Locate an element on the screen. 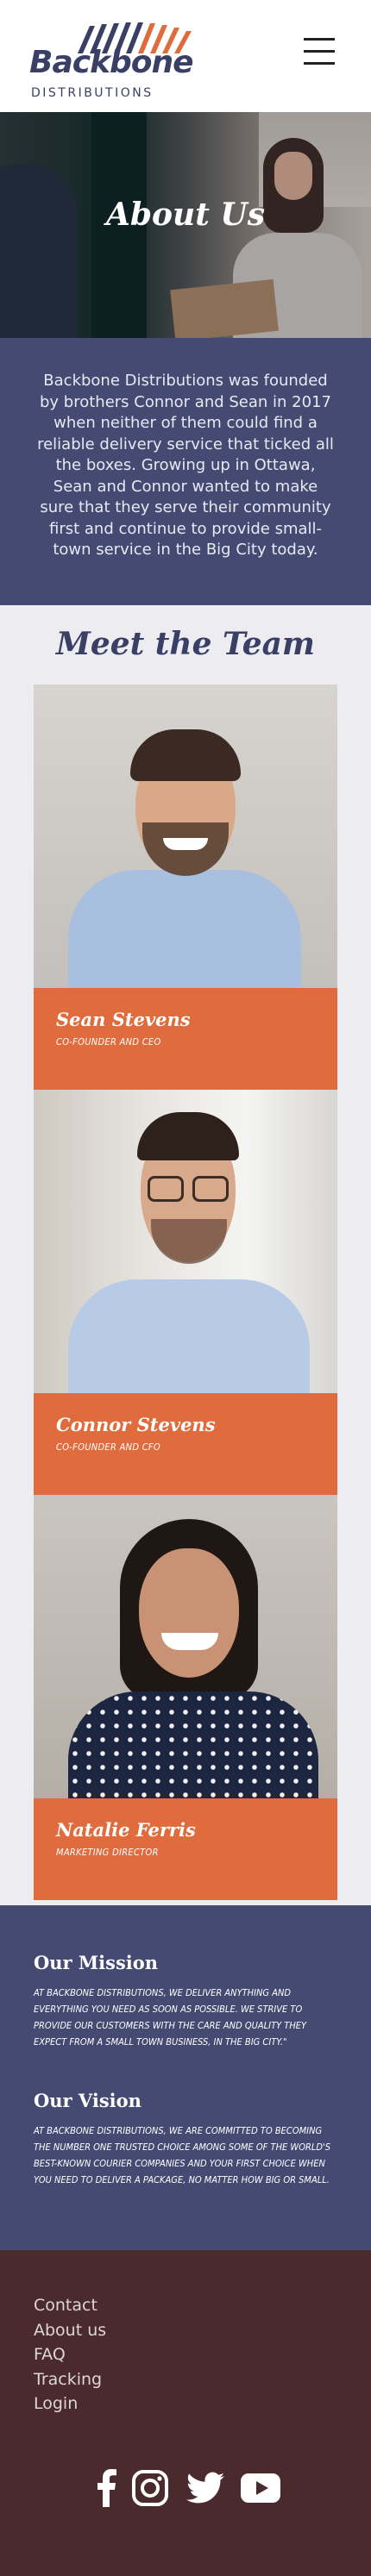  brand-logo: Backbone DISTRIBUTIONS is located at coordinates (112, 58).